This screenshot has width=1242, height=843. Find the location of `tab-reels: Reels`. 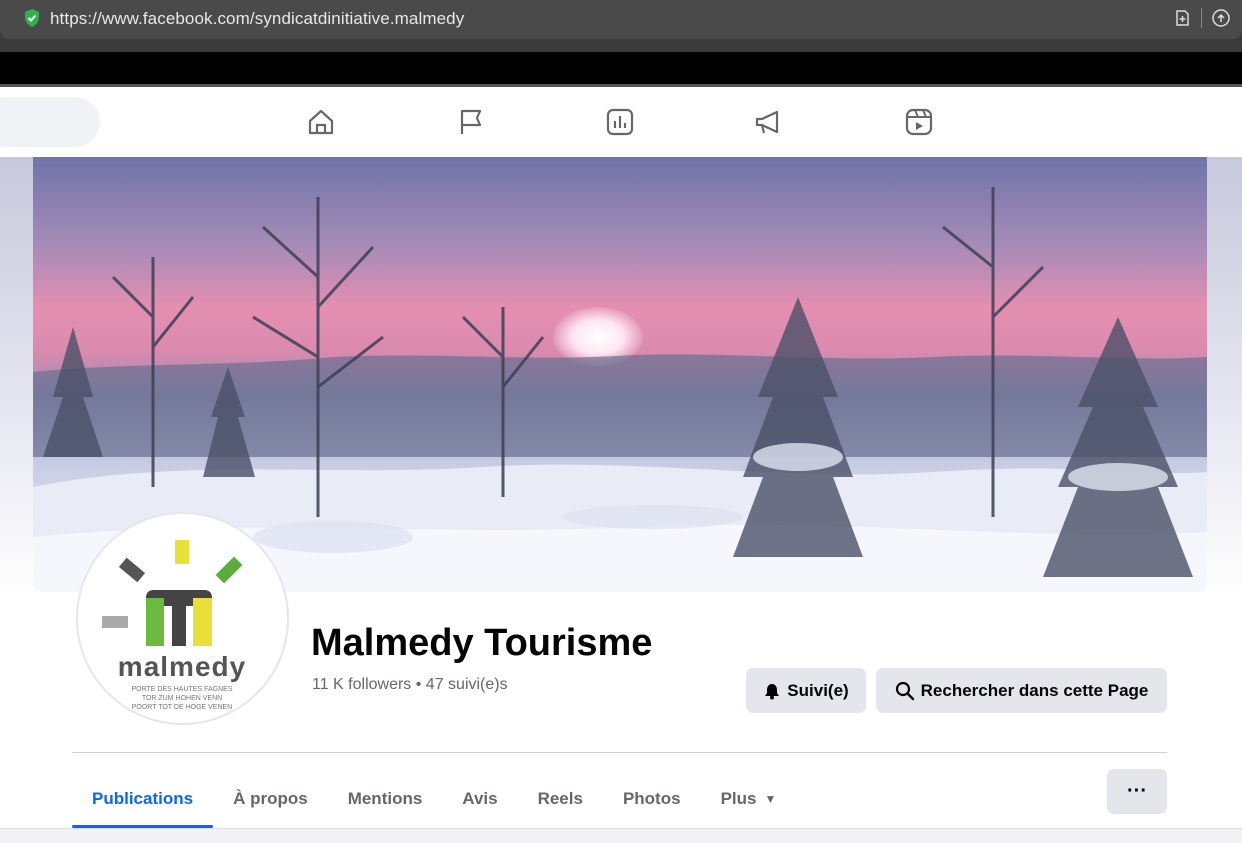

tab-reels: Reels is located at coordinates (560, 799).